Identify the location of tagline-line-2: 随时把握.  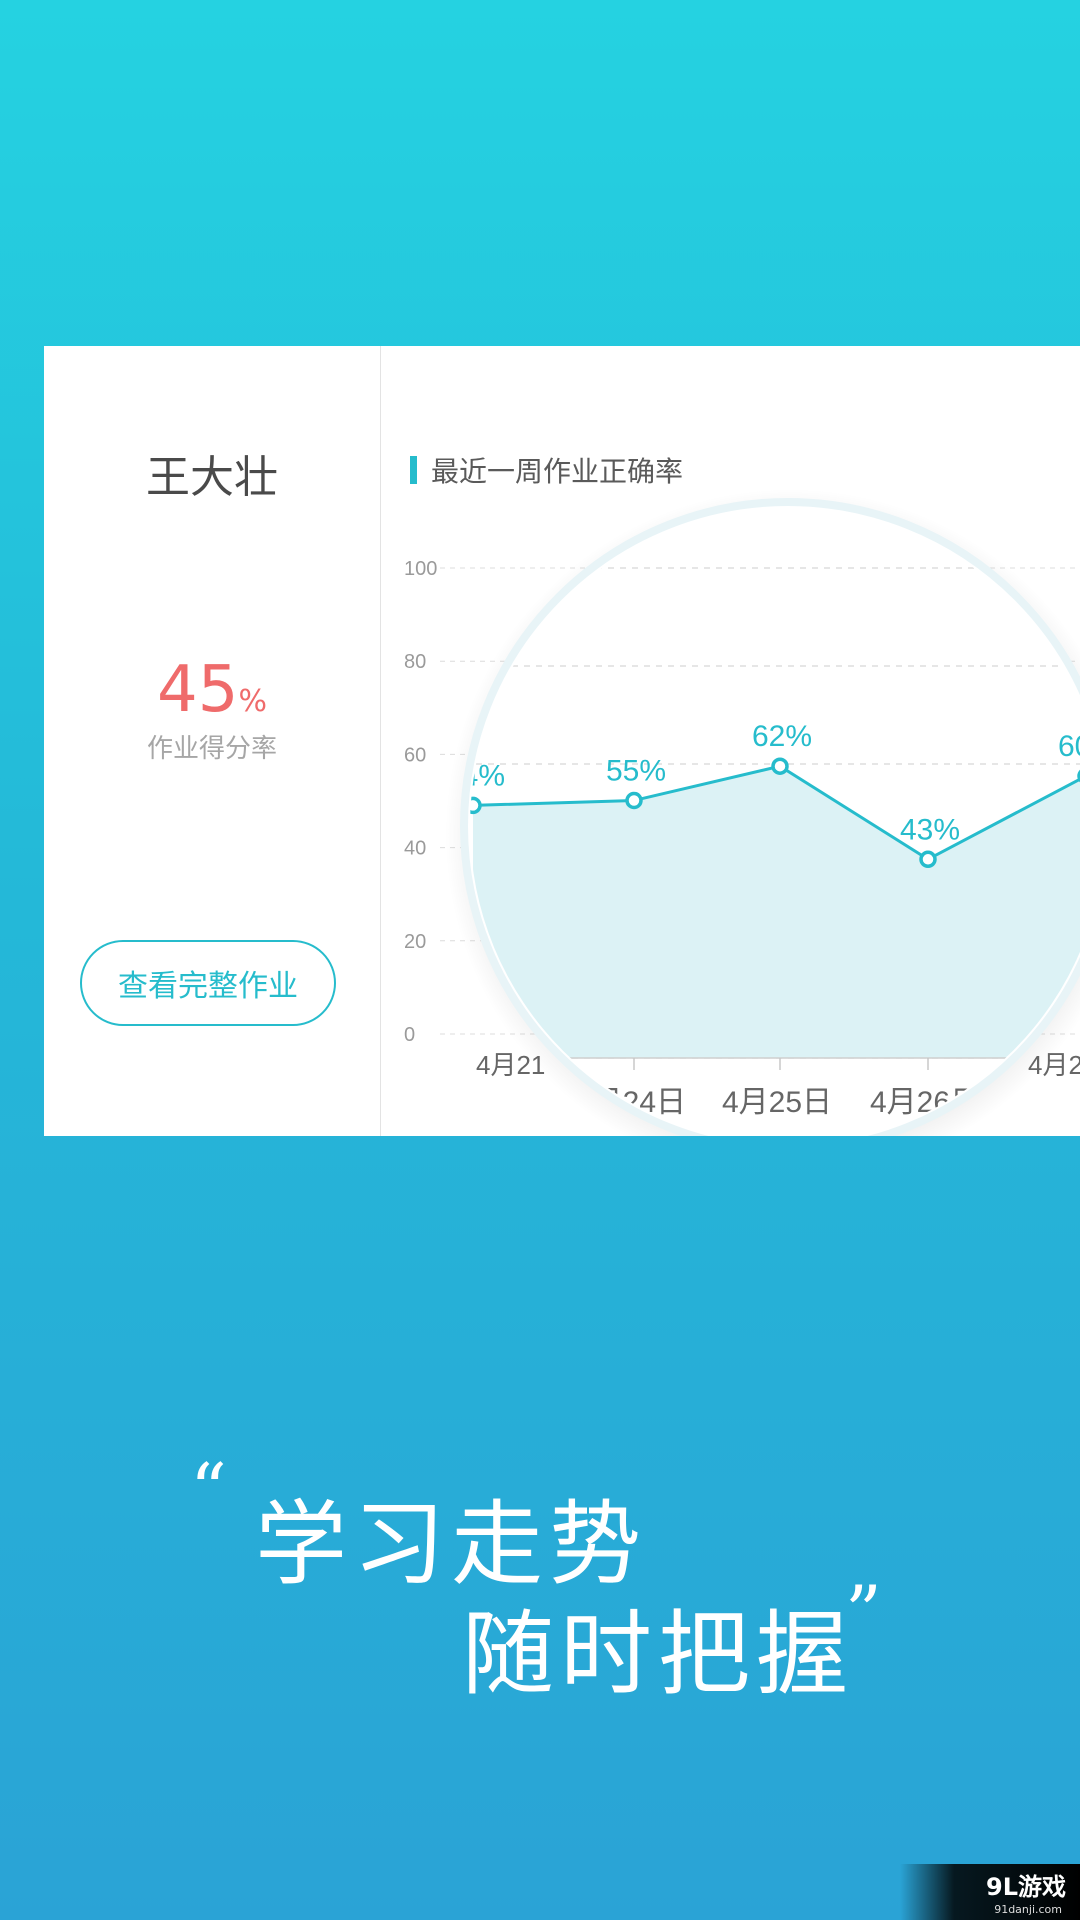
(658, 1654).